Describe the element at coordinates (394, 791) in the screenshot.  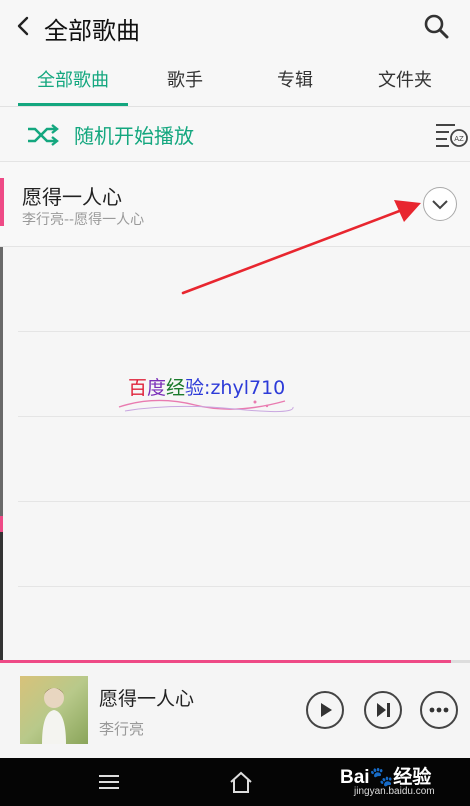
I see `logo-url: jingyan.baidu.com` at that location.